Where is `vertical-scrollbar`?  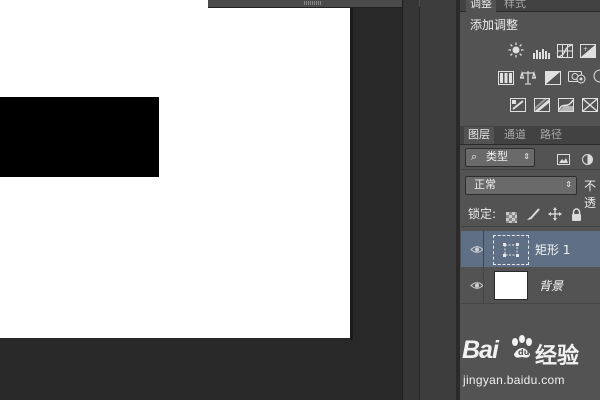
vertical-scrollbar is located at coordinates (410, 200).